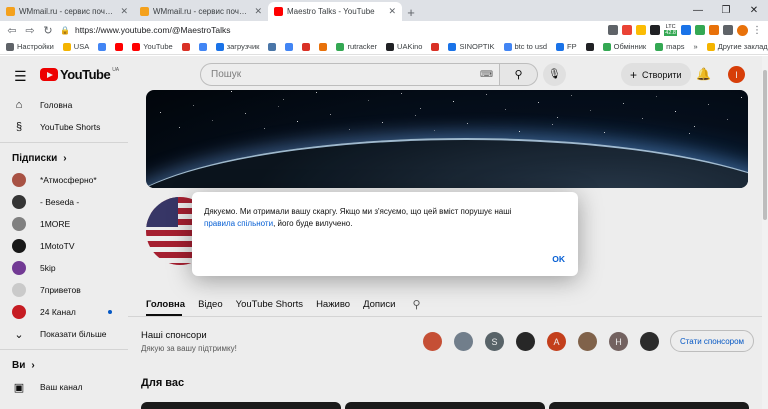 This screenshot has height=409, width=768. What do you see at coordinates (64, 365) in the screenshot?
I see `you-header: Ви ›` at bounding box center [64, 365].